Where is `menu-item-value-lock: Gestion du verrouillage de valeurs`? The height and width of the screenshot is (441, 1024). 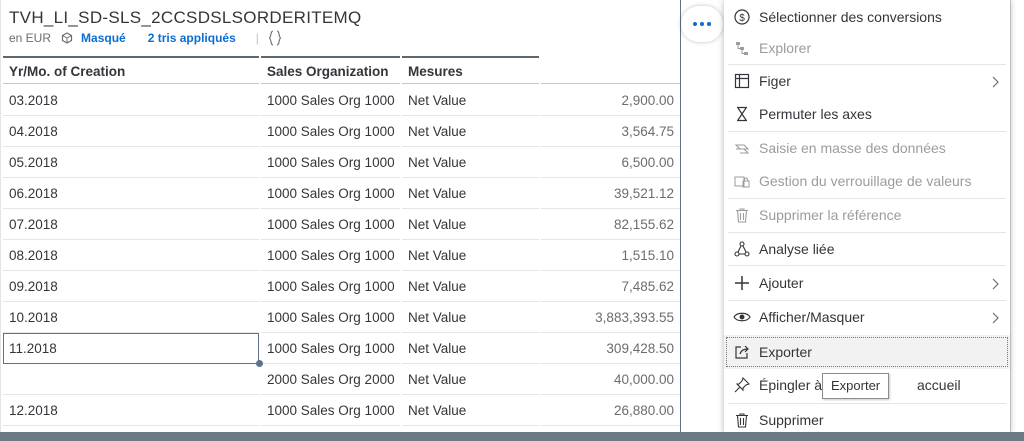
menu-item-value-lock: Gestion du verrouillage de valeurs is located at coordinates (867, 181).